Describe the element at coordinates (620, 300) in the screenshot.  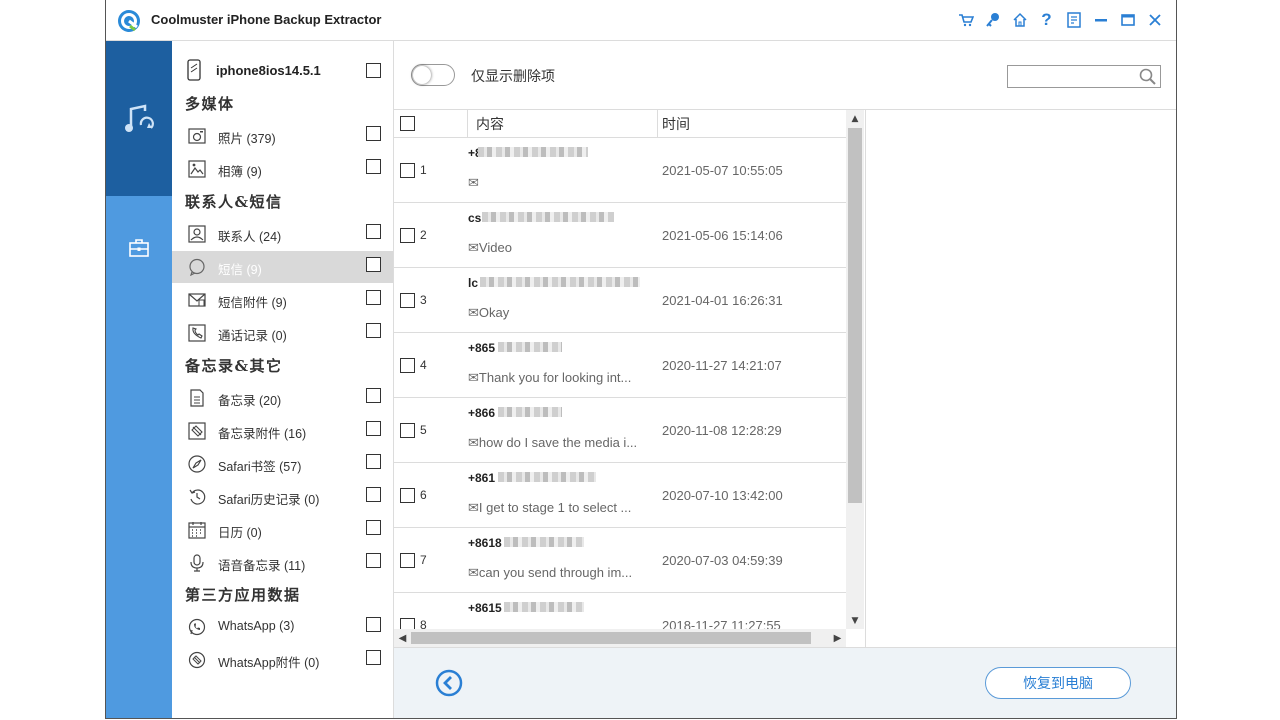
I see `table-row: 3 lc ✉Okay 2021-04-01 16:26:31` at that location.